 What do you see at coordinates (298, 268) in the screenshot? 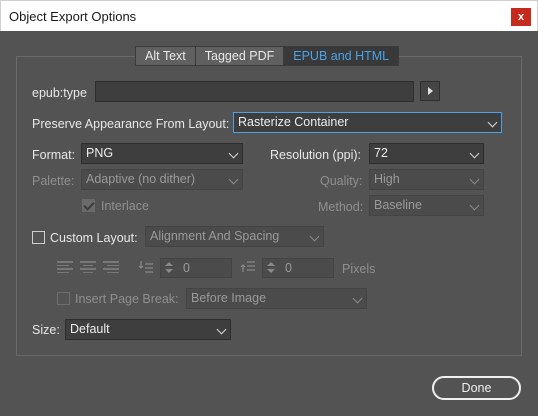
I see `space-after-stepper: 0` at bounding box center [298, 268].